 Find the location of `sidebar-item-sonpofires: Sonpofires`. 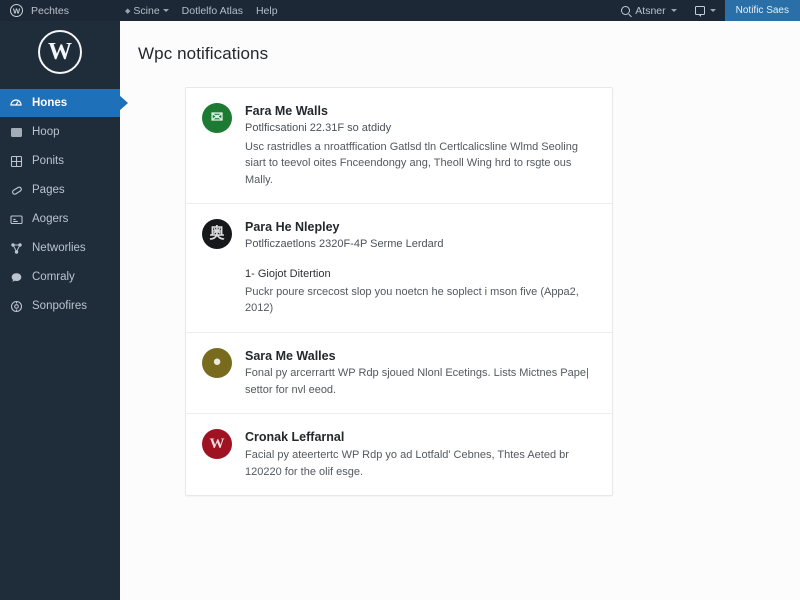

sidebar-item-sonpofires: Sonpofires is located at coordinates (60, 306).